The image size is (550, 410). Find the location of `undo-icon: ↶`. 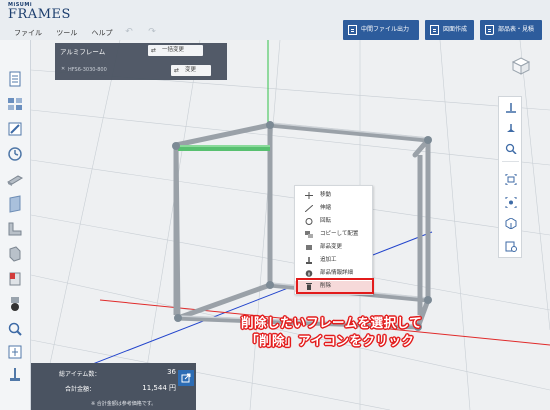

undo-icon: ↶ is located at coordinates (129, 32).